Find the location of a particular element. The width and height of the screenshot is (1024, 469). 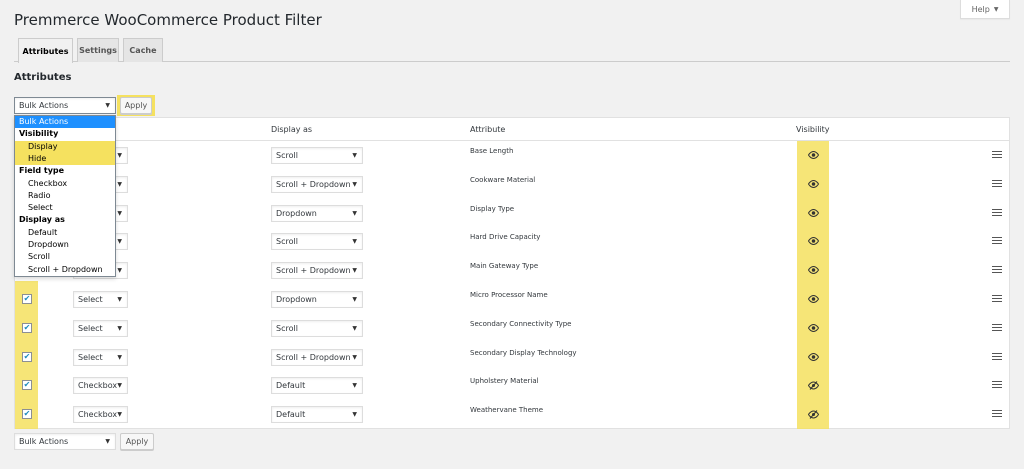

bulk-actions-value: Bulk Actions is located at coordinates (44, 105).